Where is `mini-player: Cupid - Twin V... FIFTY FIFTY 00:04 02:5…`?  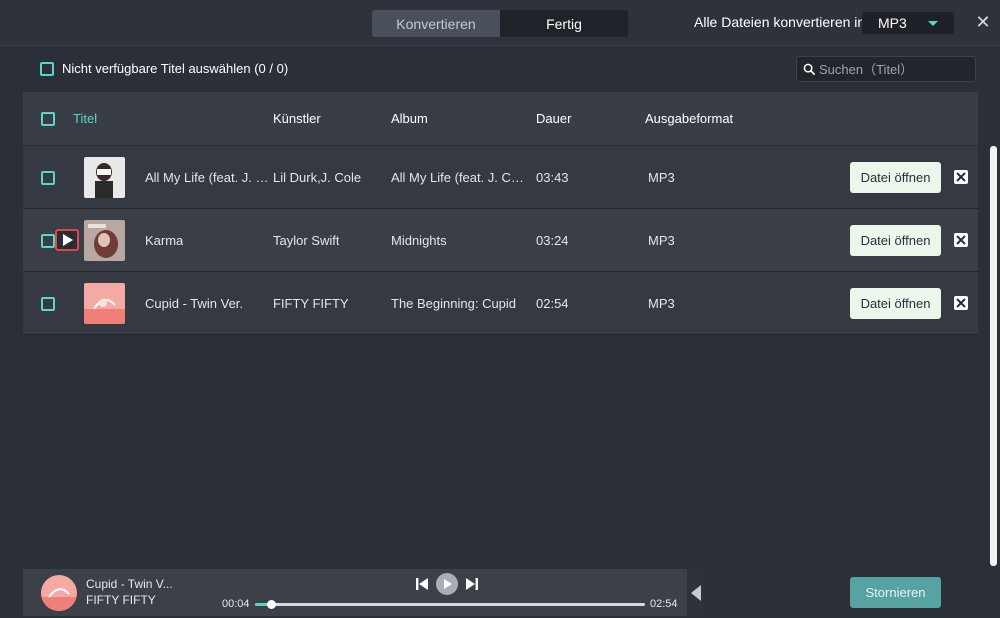 mini-player: Cupid - Twin V... FIFTY FIFTY 00:04 02:5… is located at coordinates (355, 592).